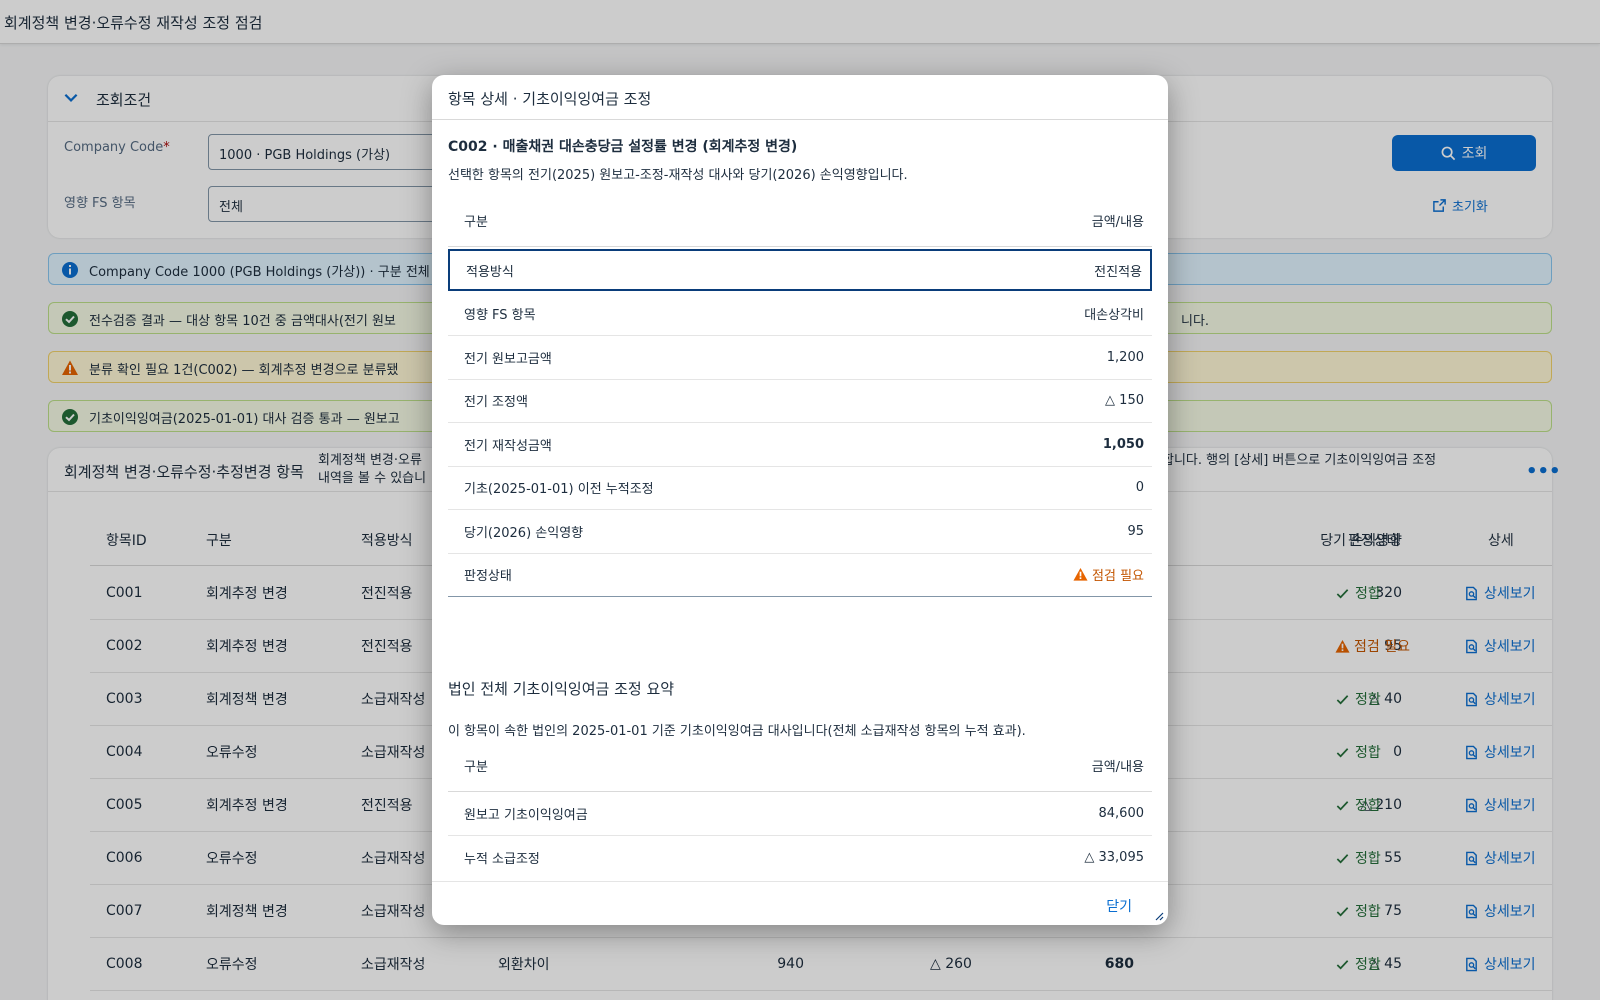  Describe the element at coordinates (800, 401) in the screenshot. I see `detail-row: 전기 조정액 △ 150` at that location.